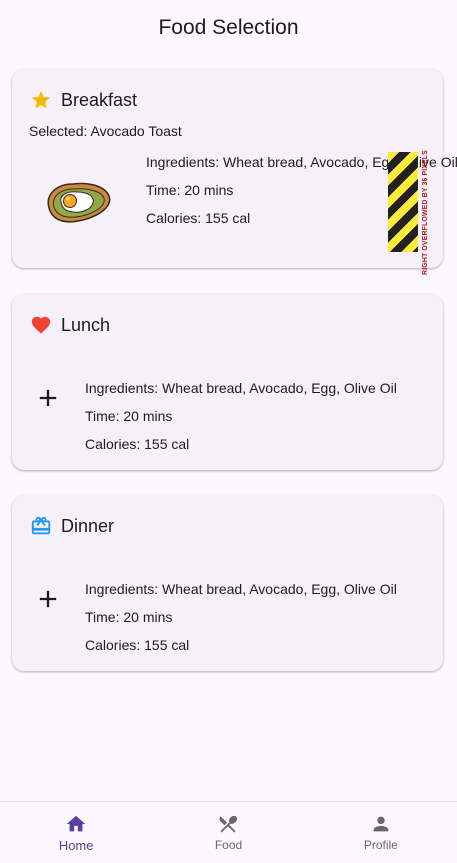  Describe the element at coordinates (41, 526) in the screenshot. I see `cake-icon` at that location.